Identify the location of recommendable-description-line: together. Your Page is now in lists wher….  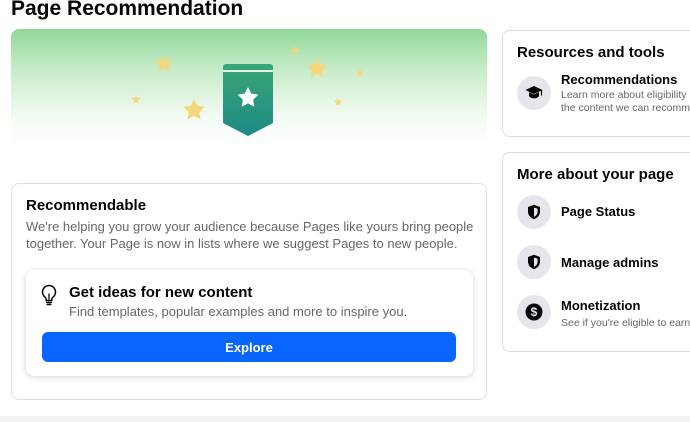
(242, 243).